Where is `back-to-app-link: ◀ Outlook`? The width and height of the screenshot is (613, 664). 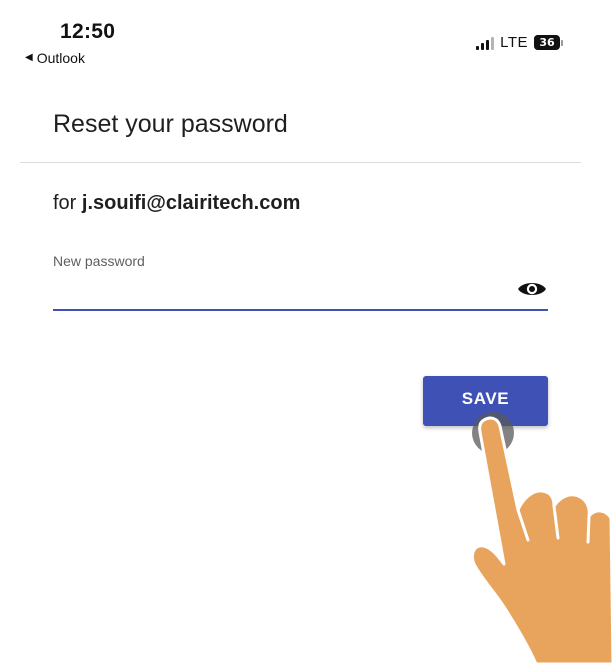 back-to-app-link: ◀ Outlook is located at coordinates (55, 58).